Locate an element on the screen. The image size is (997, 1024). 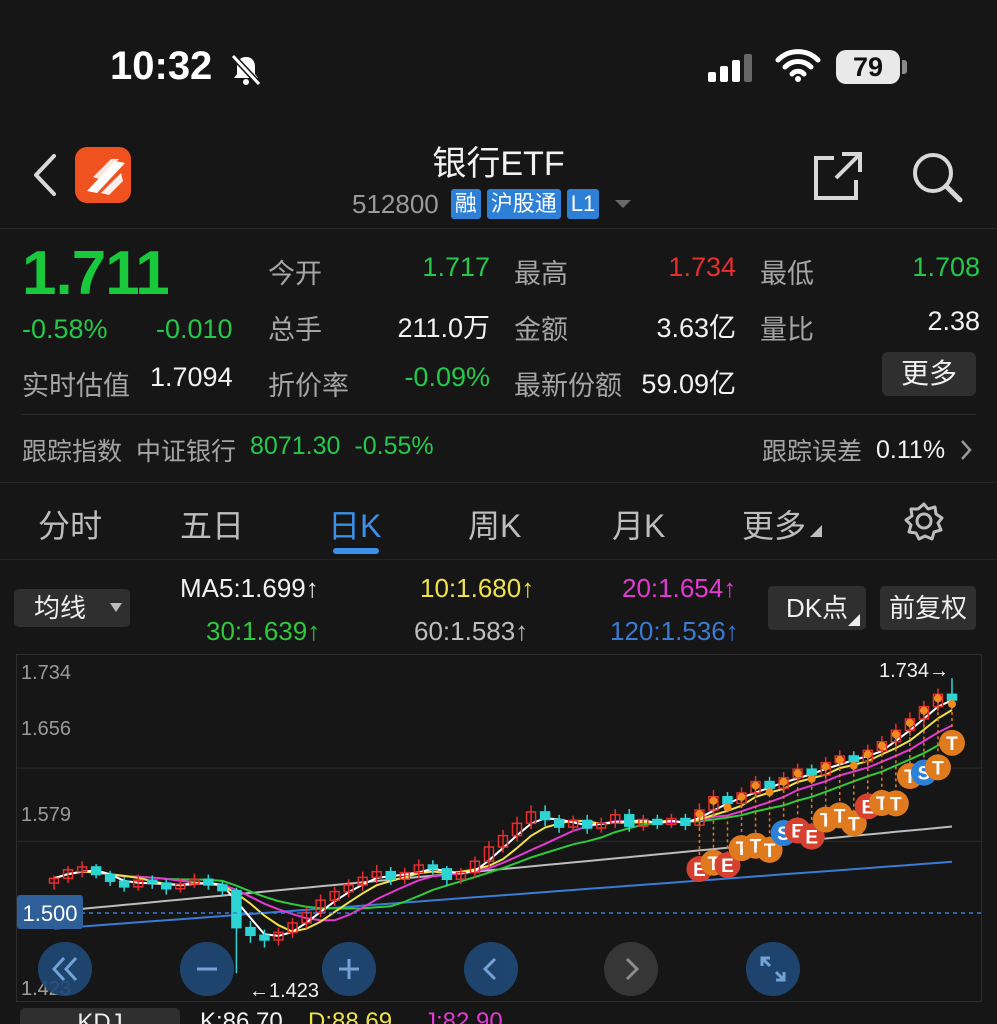
ma-selector: 均线 is located at coordinates (72, 608).